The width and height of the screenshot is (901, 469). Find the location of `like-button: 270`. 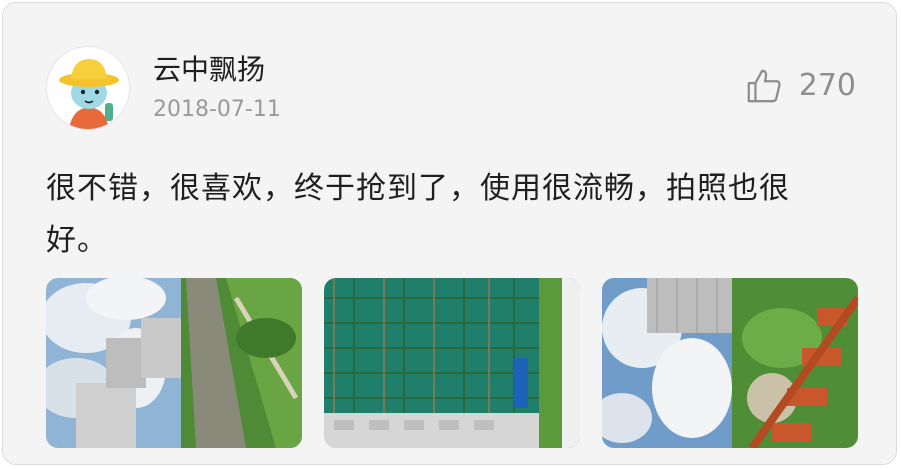

like-button: 270 is located at coordinates (800, 86).